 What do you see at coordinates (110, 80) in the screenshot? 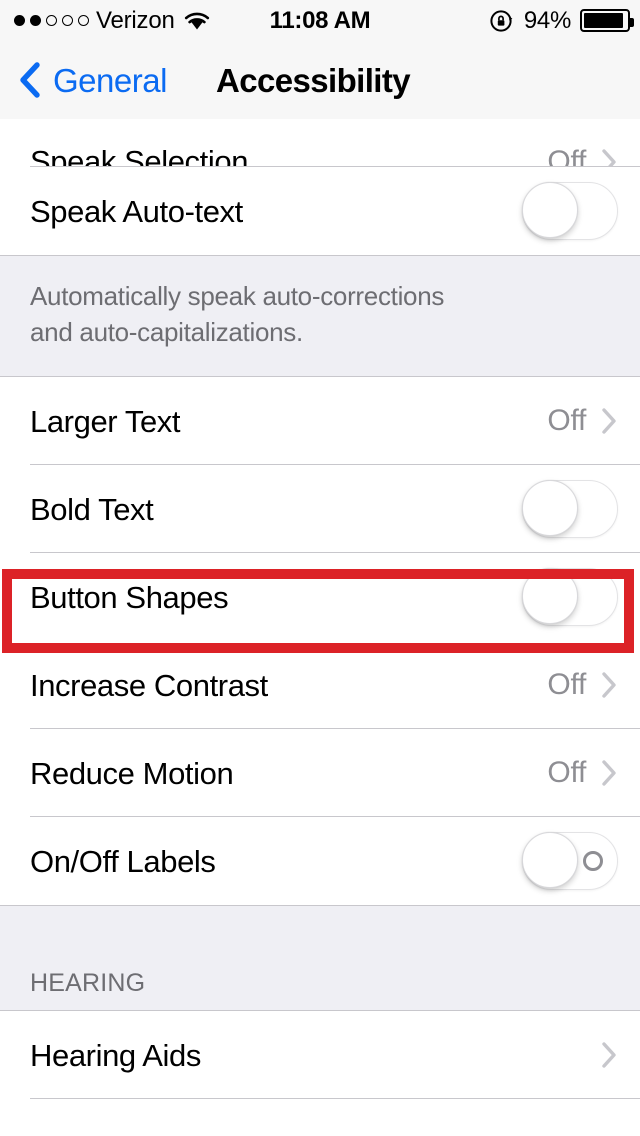
I see `back-button-label: General` at bounding box center [110, 80].